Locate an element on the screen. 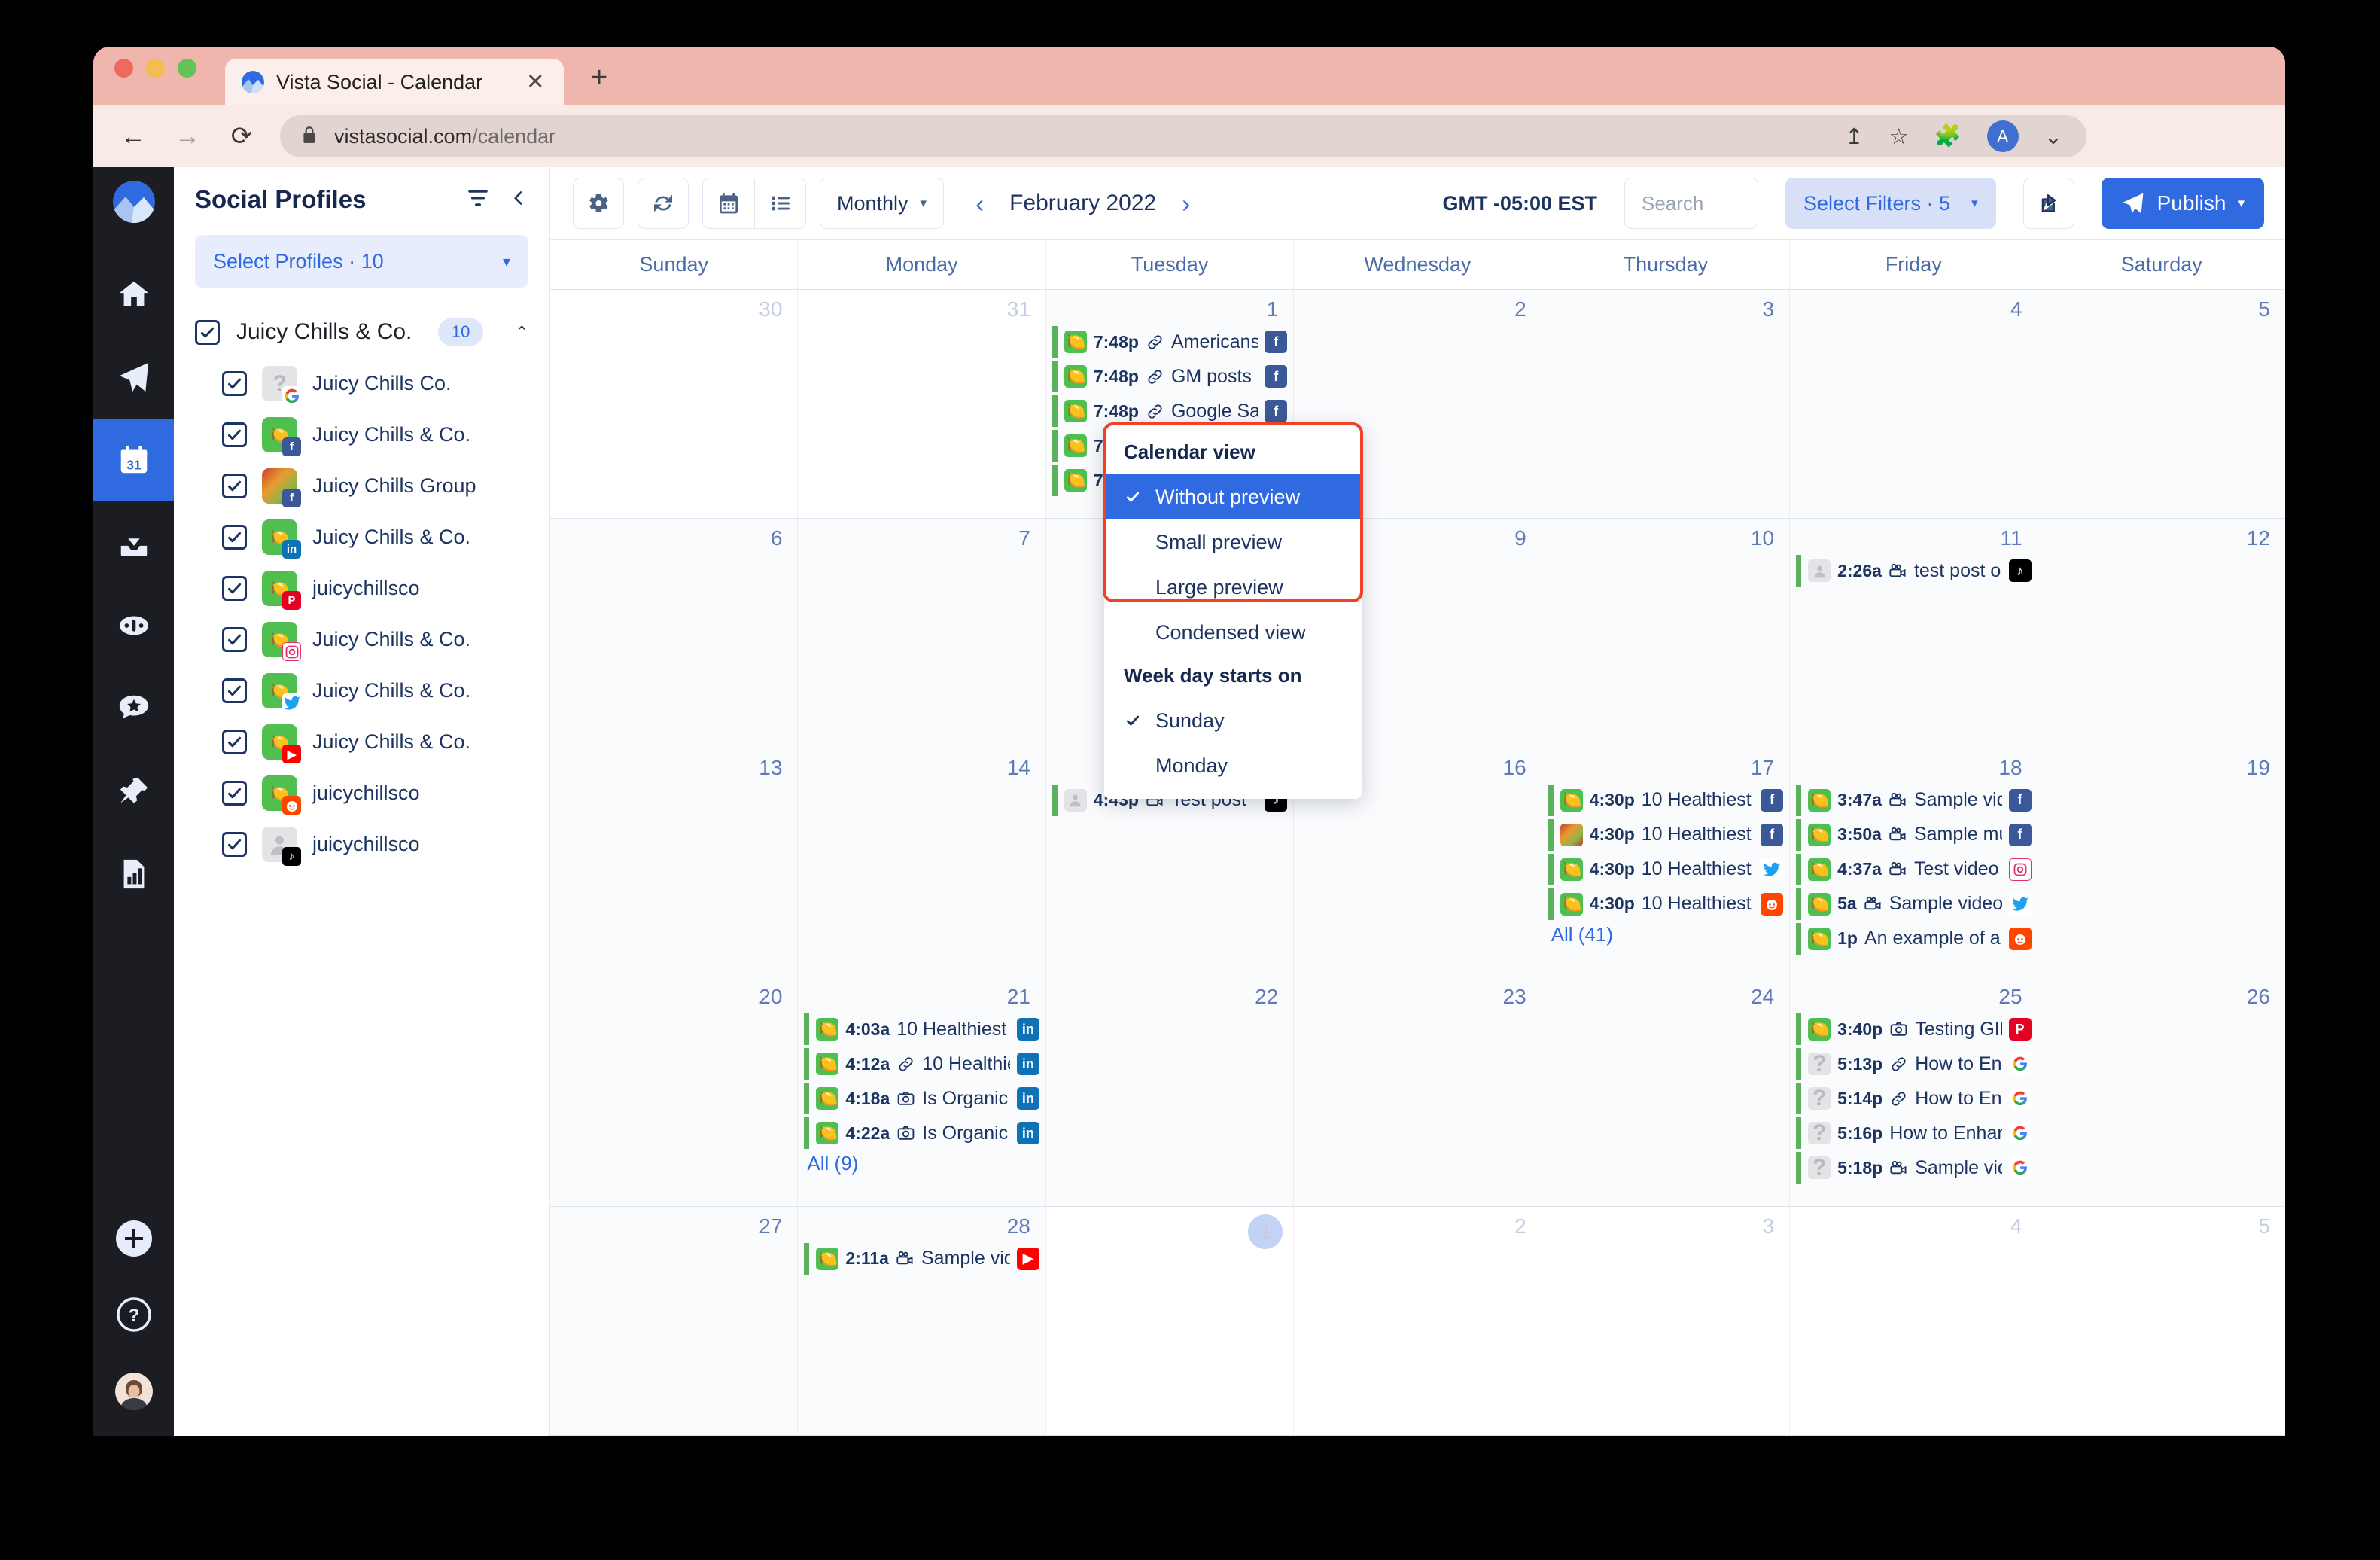 This screenshot has width=2380, height=1560. profile-list-item: 🍋 in Juicy Chills & Co. is located at coordinates (375, 539).